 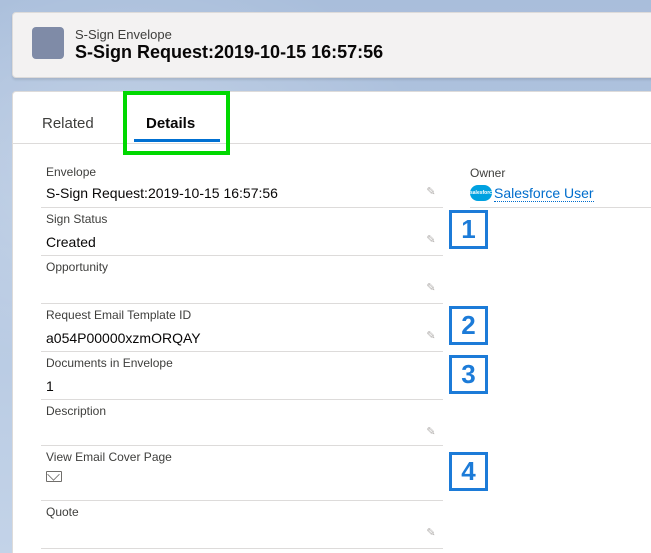 I want to click on field-label: Request Email Template ID, so click(x=119, y=315).